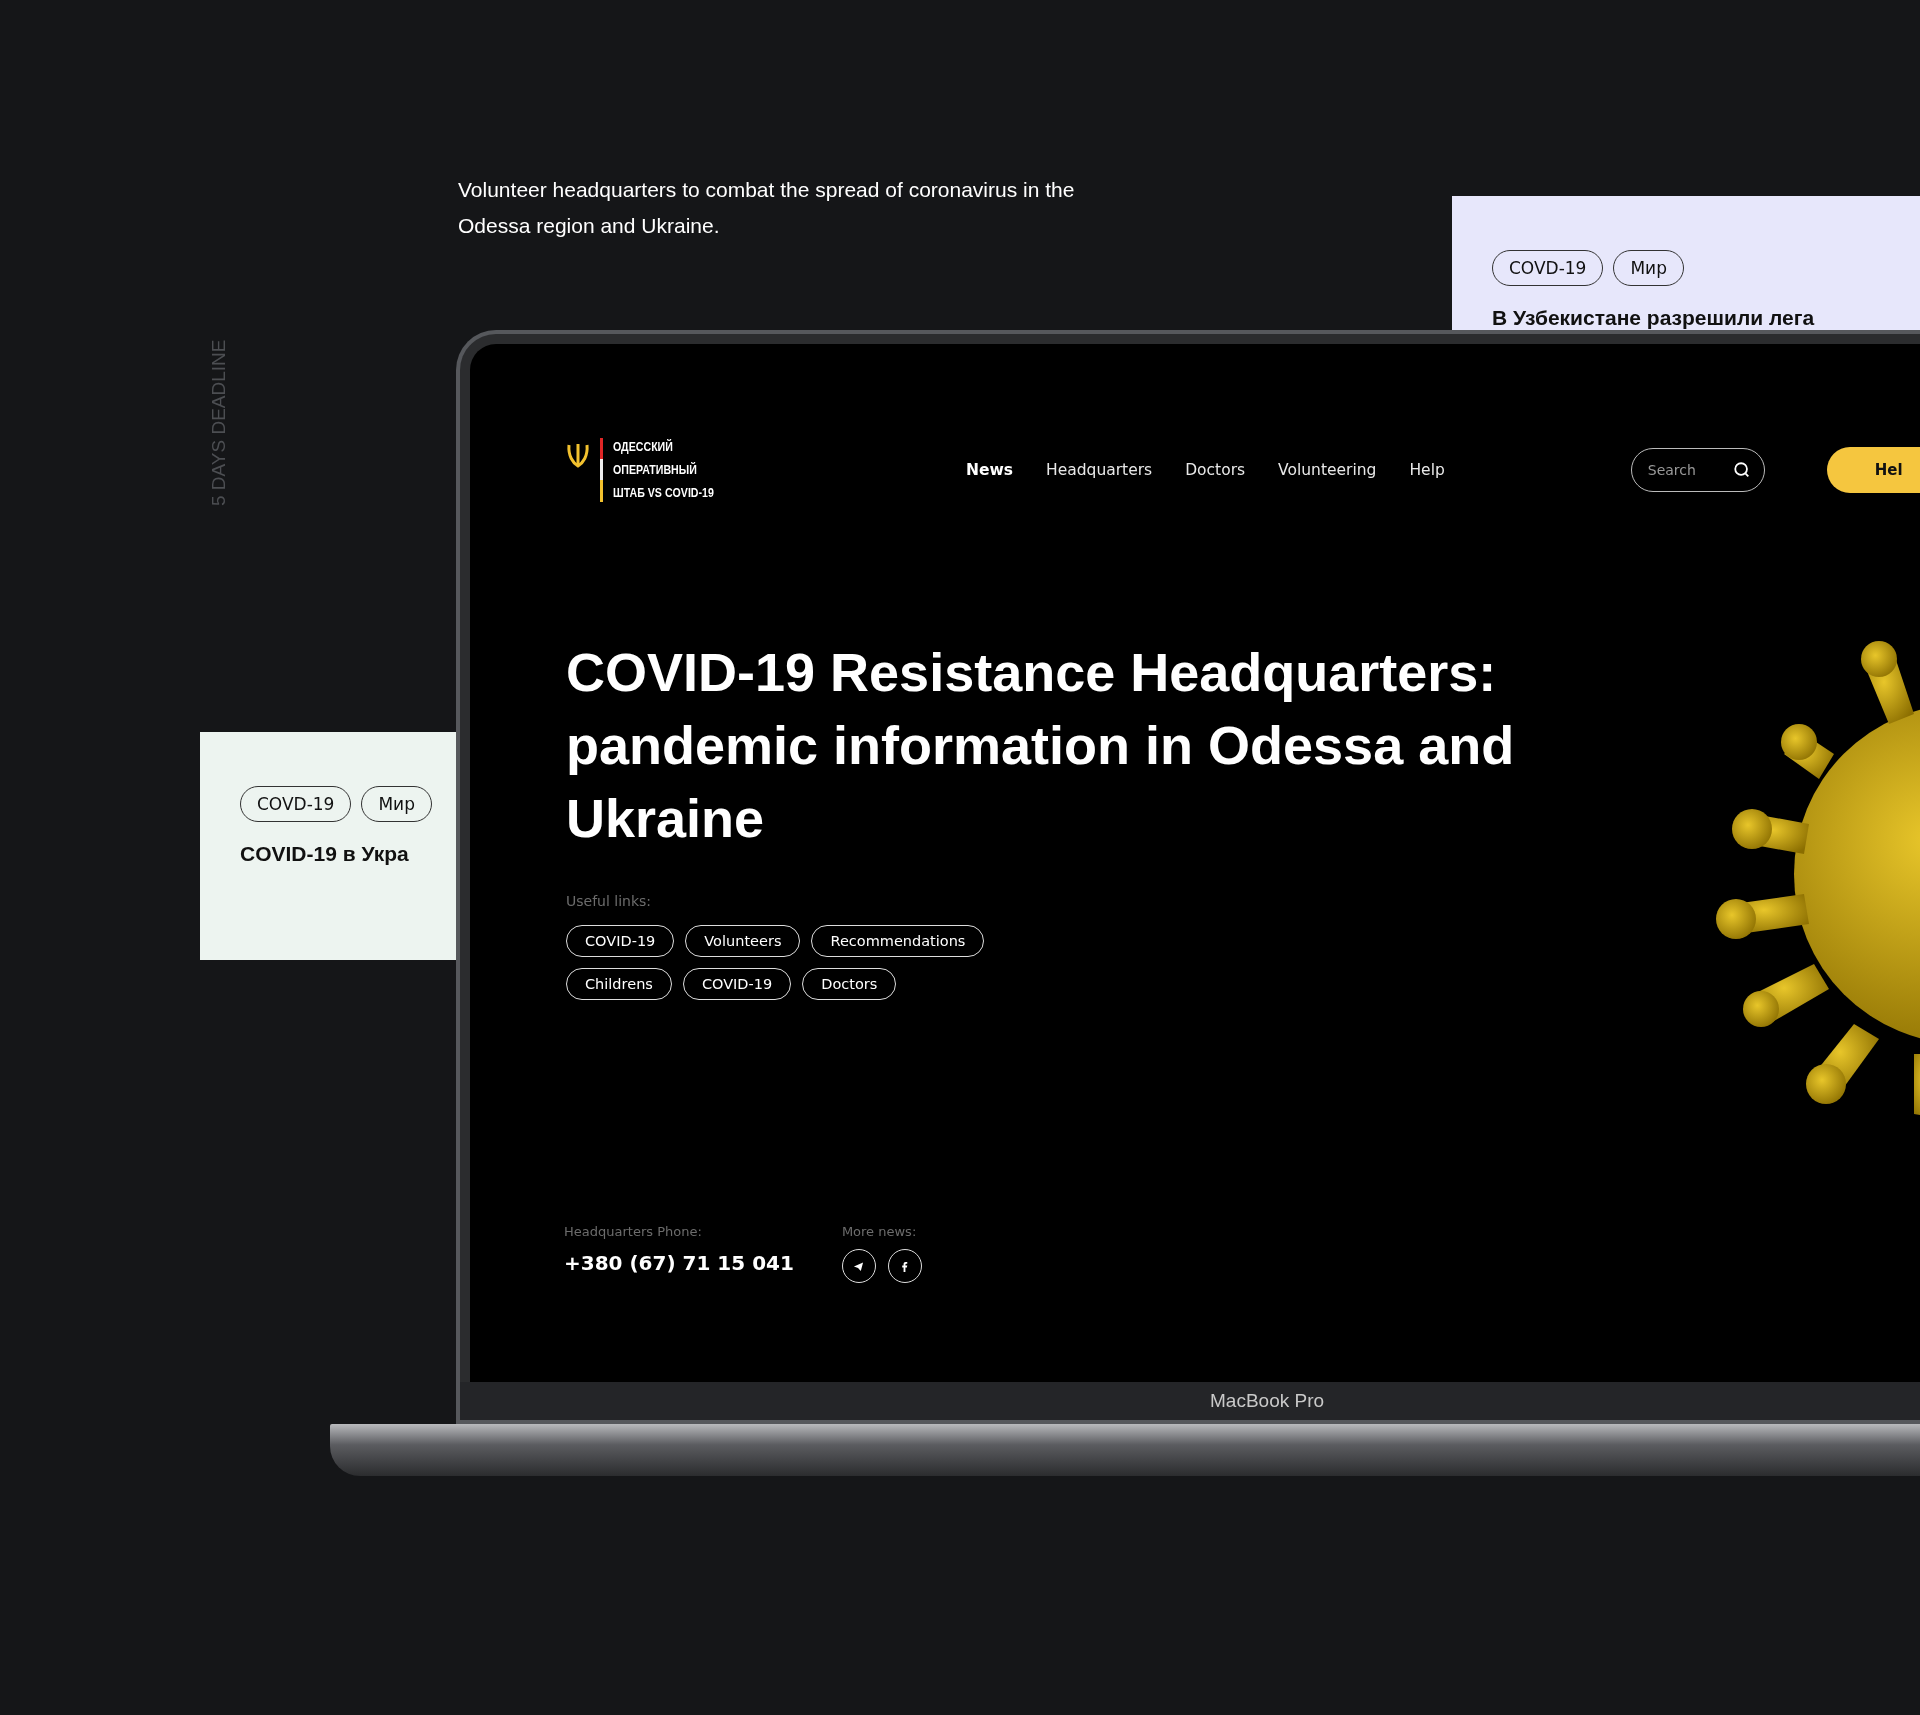 The image size is (1920, 1715). I want to click on flag-stripe, so click(601, 470).